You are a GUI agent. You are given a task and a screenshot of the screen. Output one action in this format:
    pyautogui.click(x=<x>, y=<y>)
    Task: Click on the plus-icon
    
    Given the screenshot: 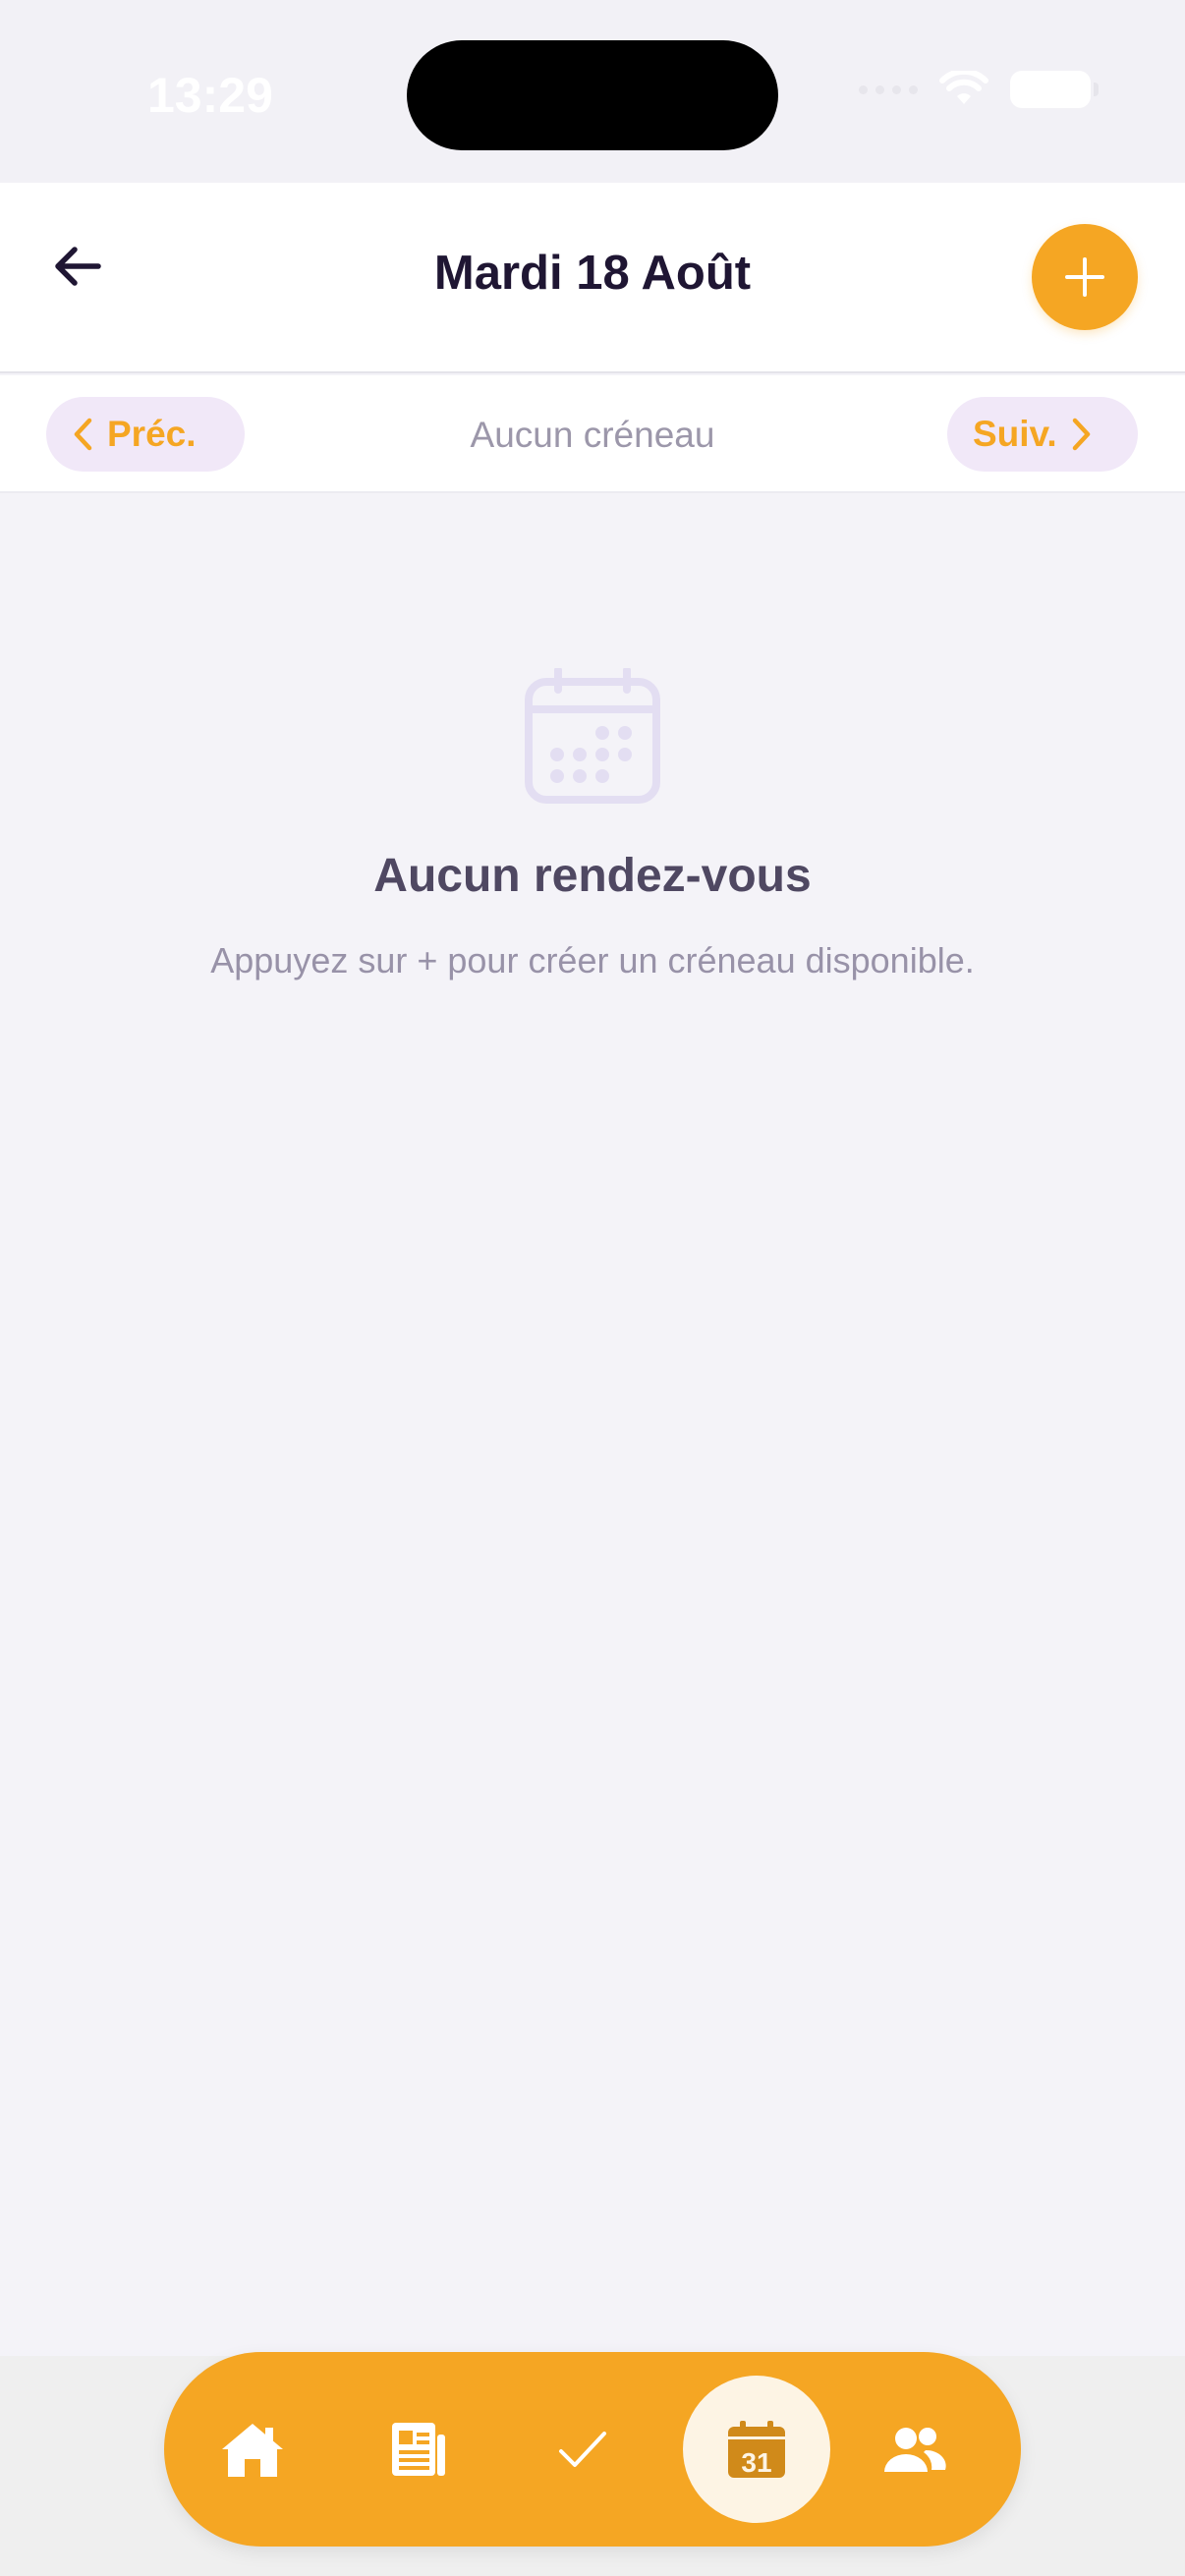 What is the action you would take?
    pyautogui.click(x=1084, y=277)
    